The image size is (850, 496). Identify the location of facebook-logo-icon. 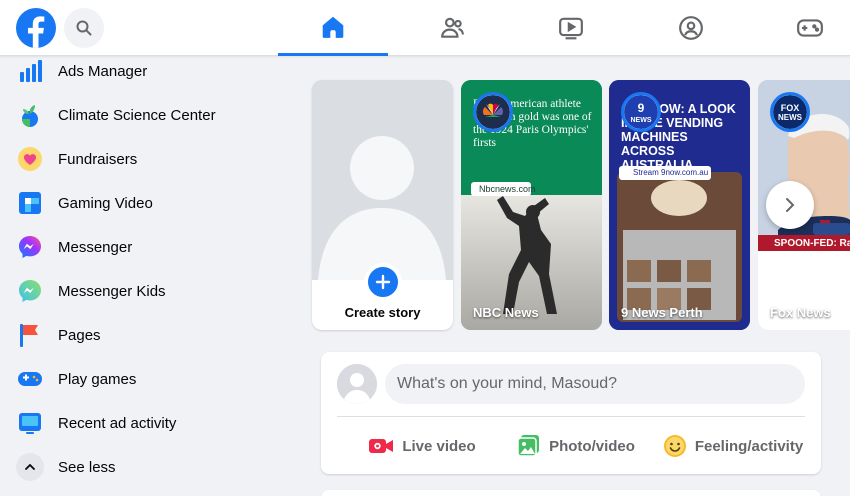
(36, 28).